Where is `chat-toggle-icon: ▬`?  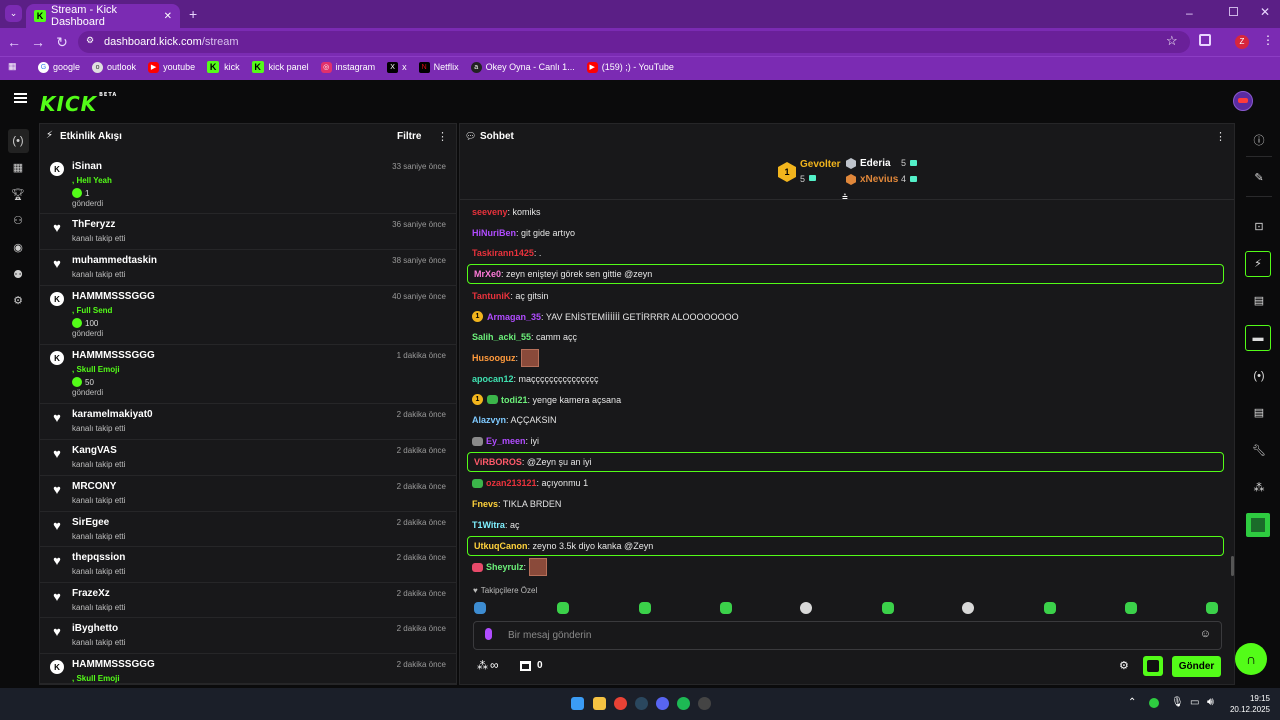 chat-toggle-icon: ▬ is located at coordinates (1258, 338).